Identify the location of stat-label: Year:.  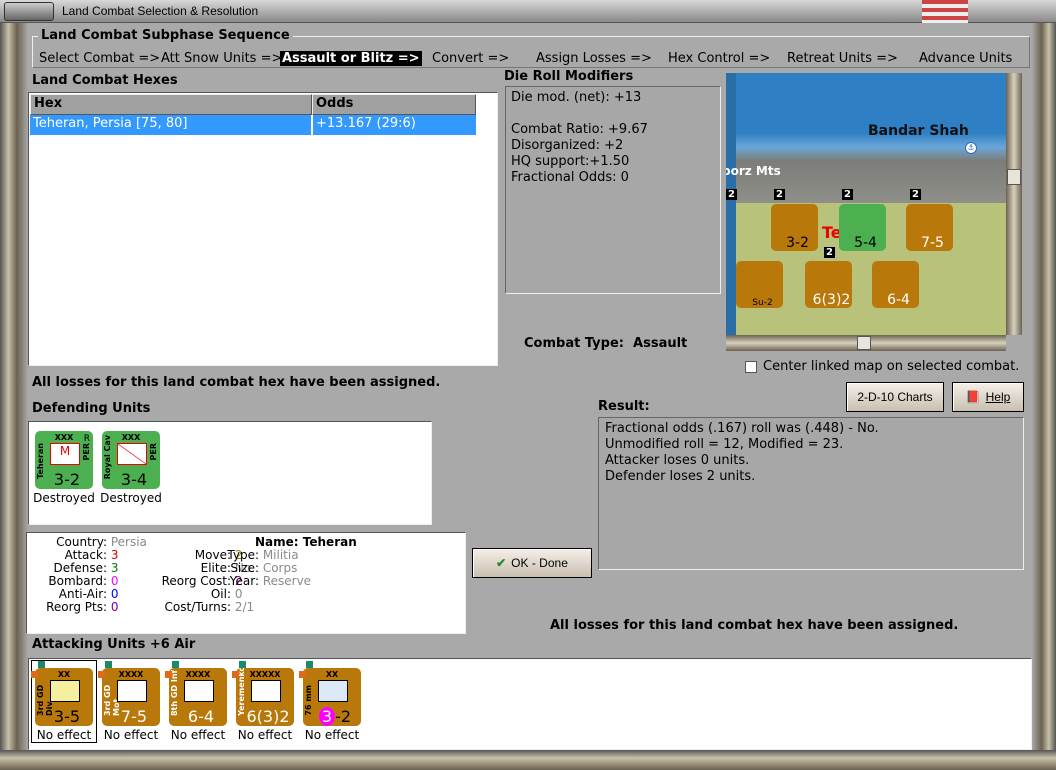
(244, 581).